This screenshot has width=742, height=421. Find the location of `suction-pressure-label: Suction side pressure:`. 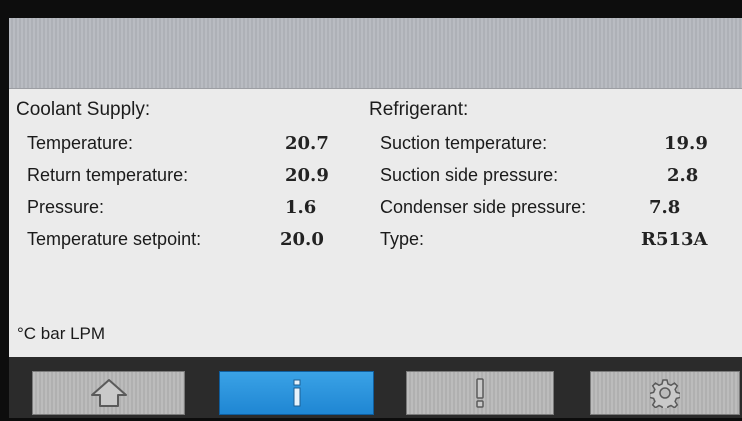

suction-pressure-label: Suction side pressure: is located at coordinates (469, 175).